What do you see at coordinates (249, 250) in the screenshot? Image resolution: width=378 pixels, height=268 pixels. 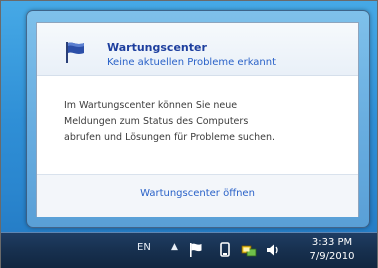 I see `network-icon` at bounding box center [249, 250].